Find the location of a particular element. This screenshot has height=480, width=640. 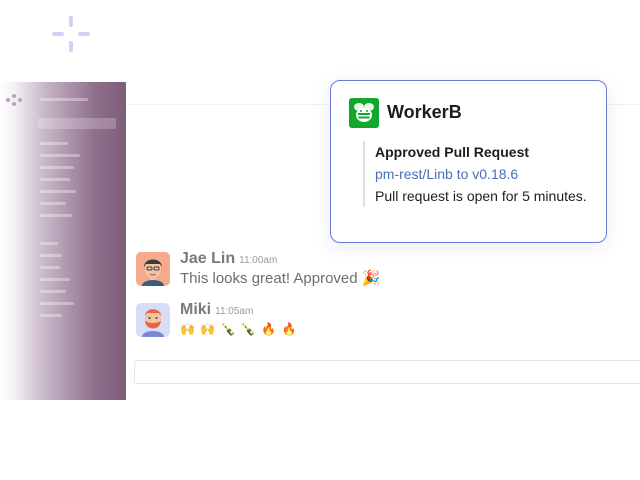

message-body: Miki 11:05am 🙌 🙌 🍾 🍾 🔥 🔥 is located at coordinates (238, 318).